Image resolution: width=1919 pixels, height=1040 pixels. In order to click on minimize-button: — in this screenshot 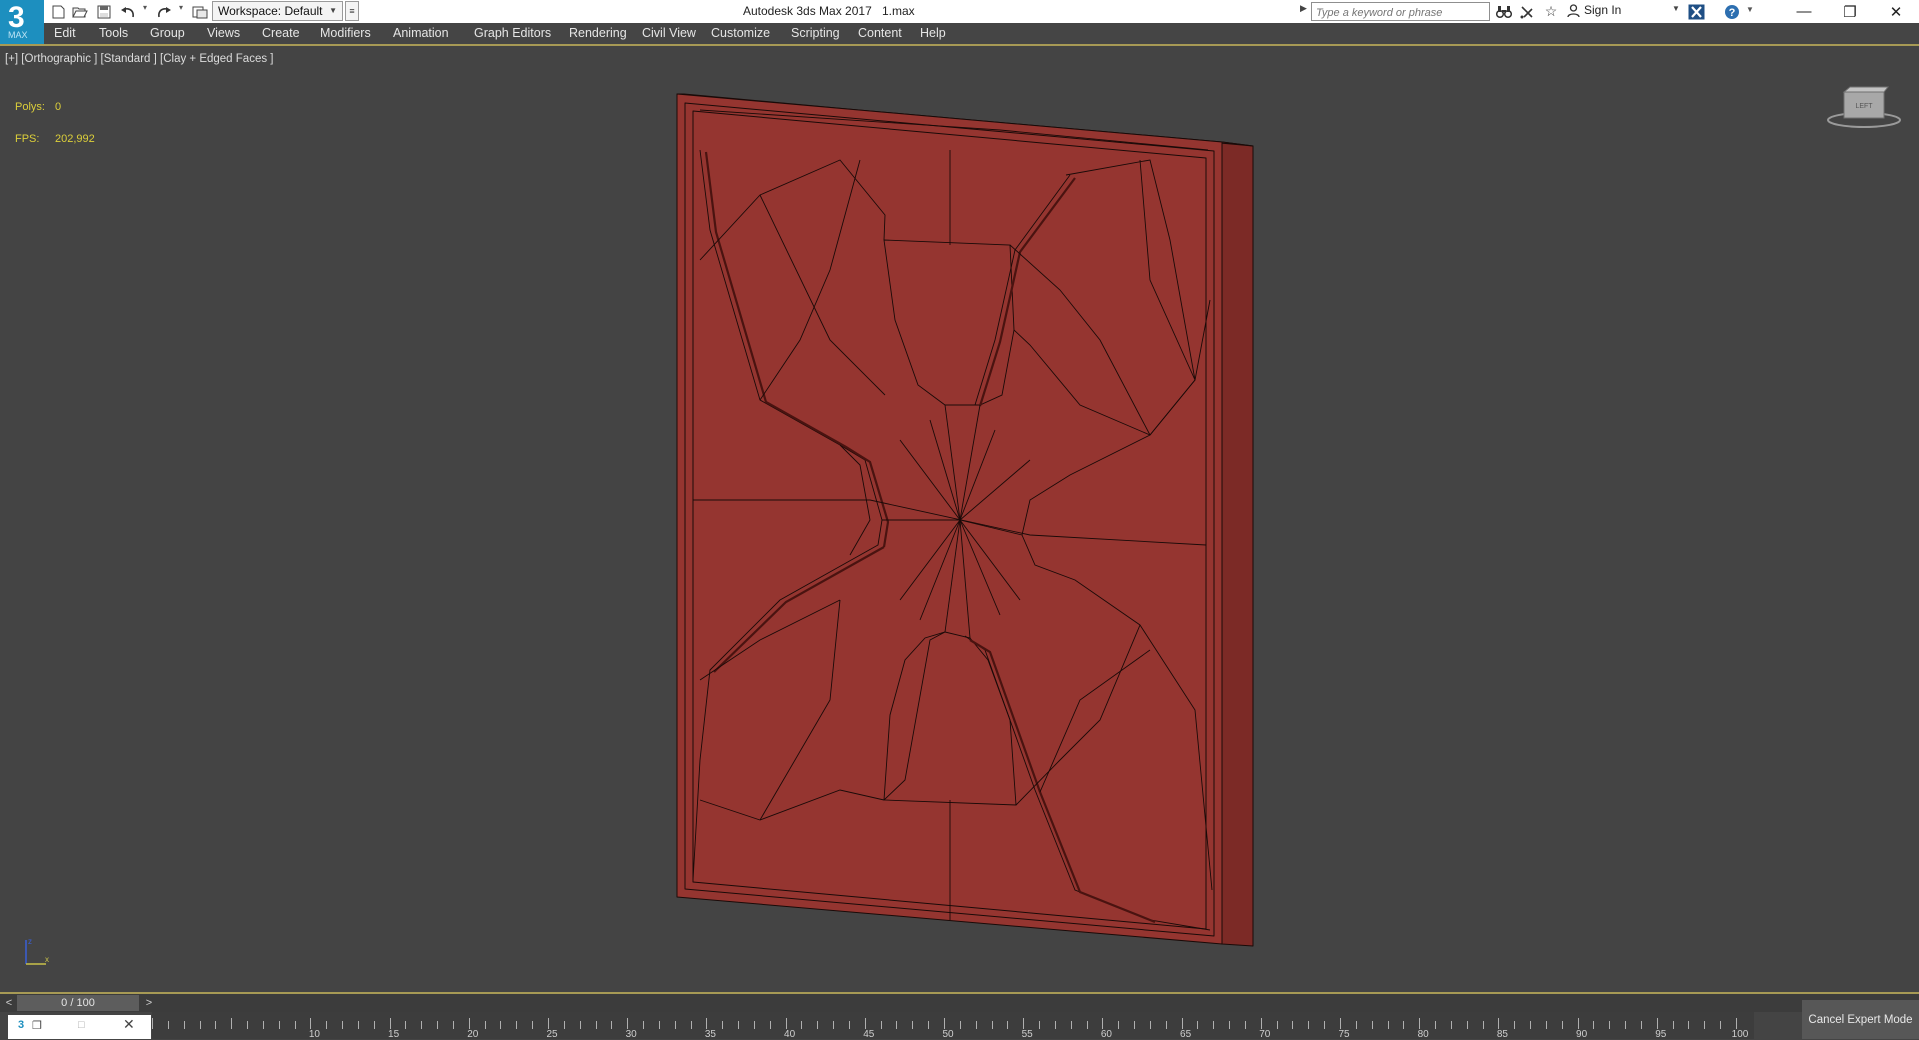, I will do `click(1804, 11)`.